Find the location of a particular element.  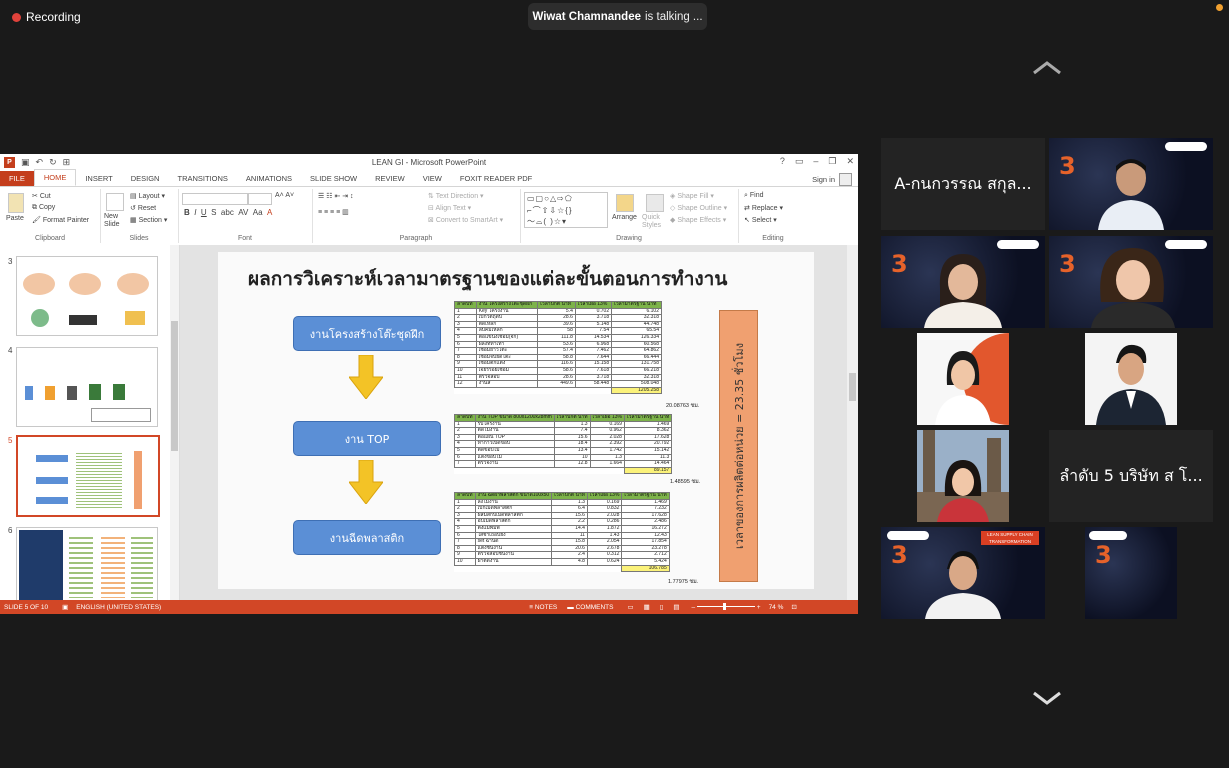

zoom-level: 74 % is located at coordinates (776, 607).